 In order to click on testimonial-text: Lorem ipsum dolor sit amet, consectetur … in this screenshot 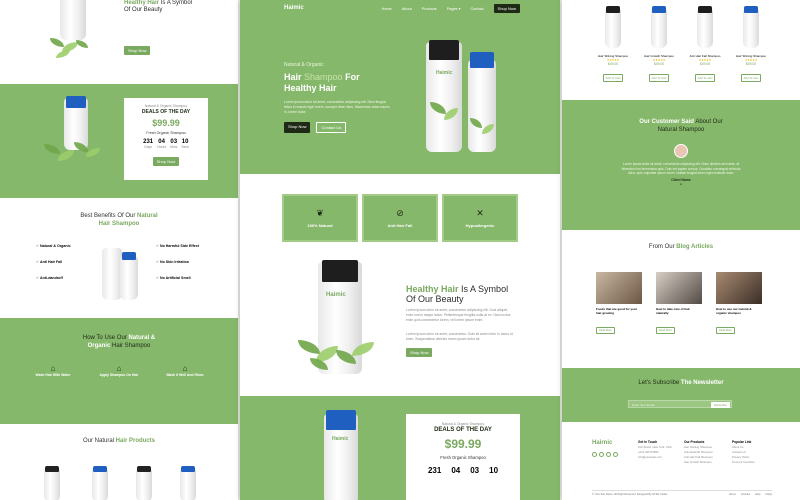, I will do `click(681, 169)`.